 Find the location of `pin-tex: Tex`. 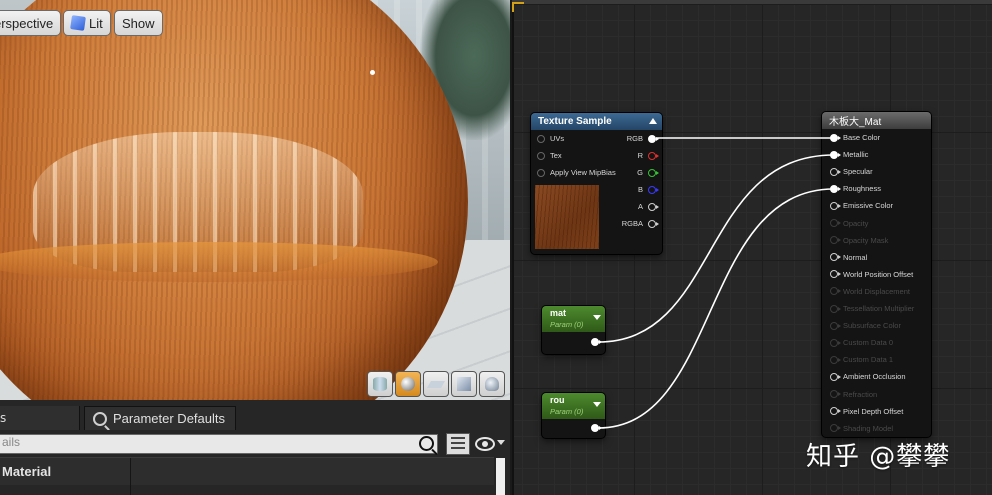

pin-tex: Tex is located at coordinates (549, 155).